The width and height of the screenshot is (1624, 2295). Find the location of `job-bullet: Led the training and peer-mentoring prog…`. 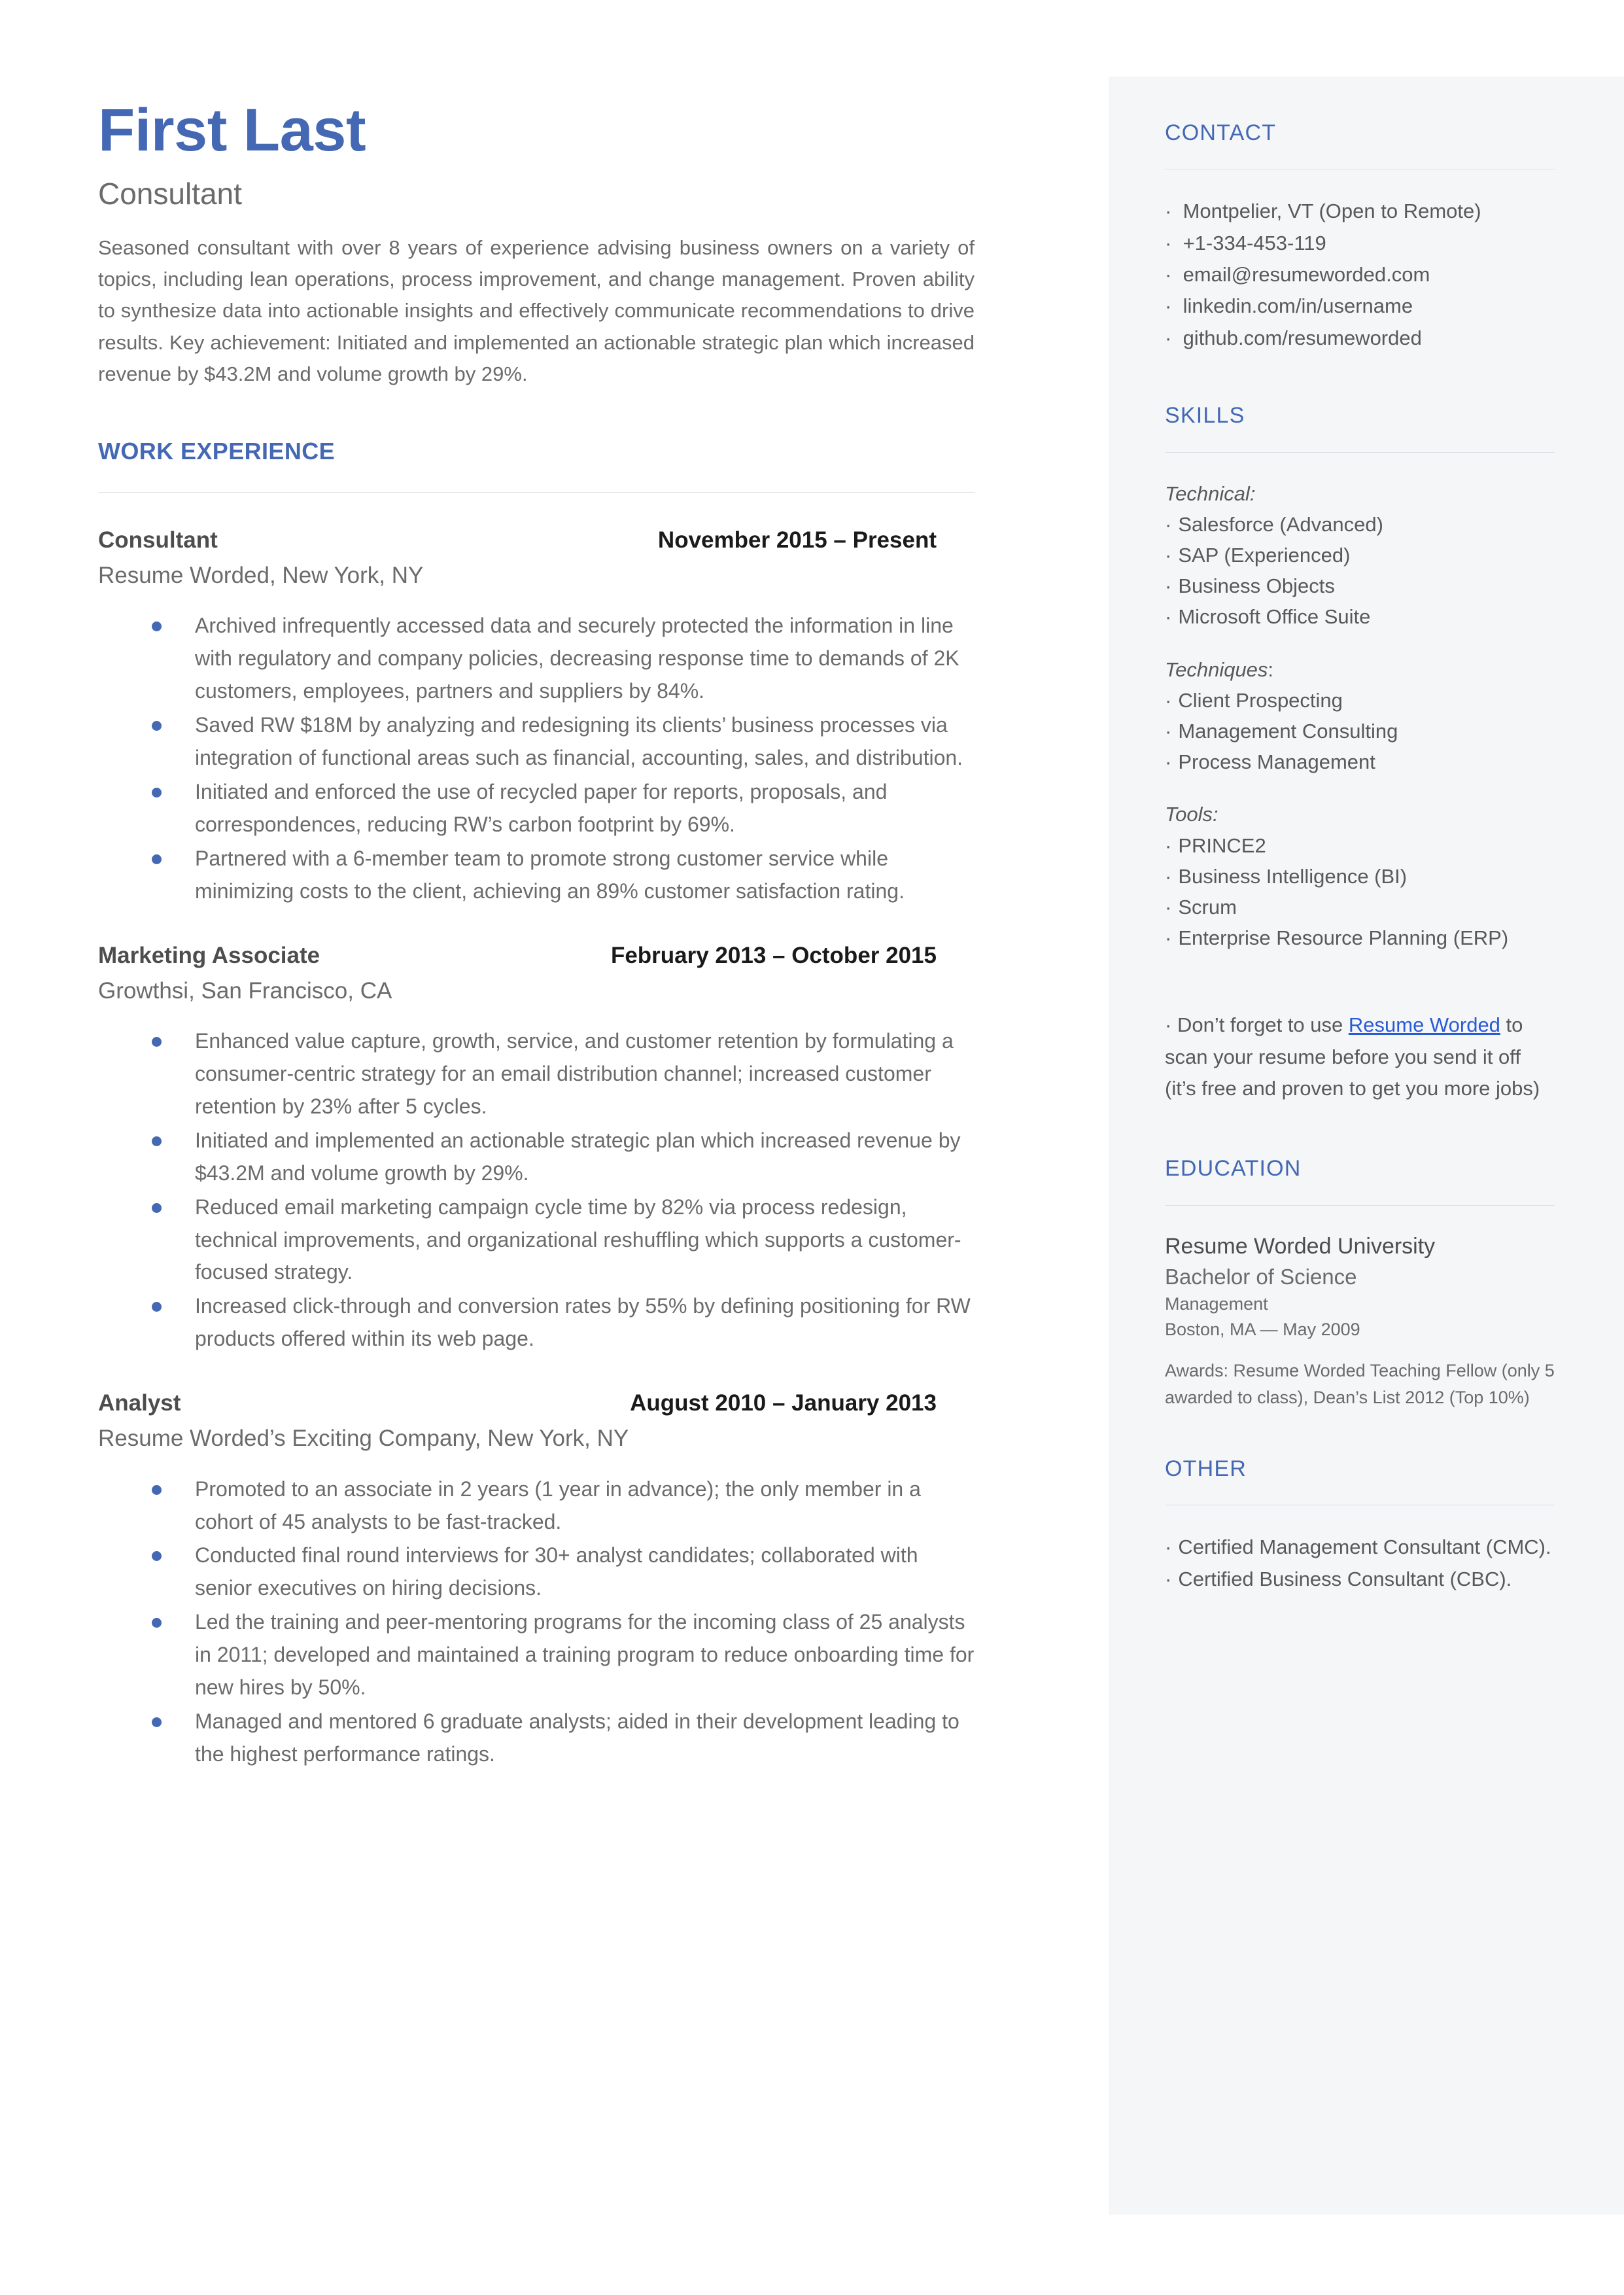

job-bullet: Led the training and peer-mentoring prog… is located at coordinates (536, 1655).